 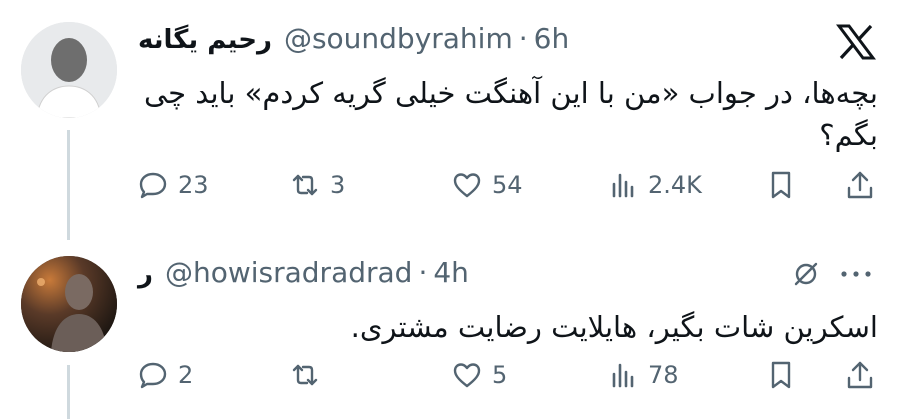 I want to click on reply-button: 23, so click(x=173, y=185).